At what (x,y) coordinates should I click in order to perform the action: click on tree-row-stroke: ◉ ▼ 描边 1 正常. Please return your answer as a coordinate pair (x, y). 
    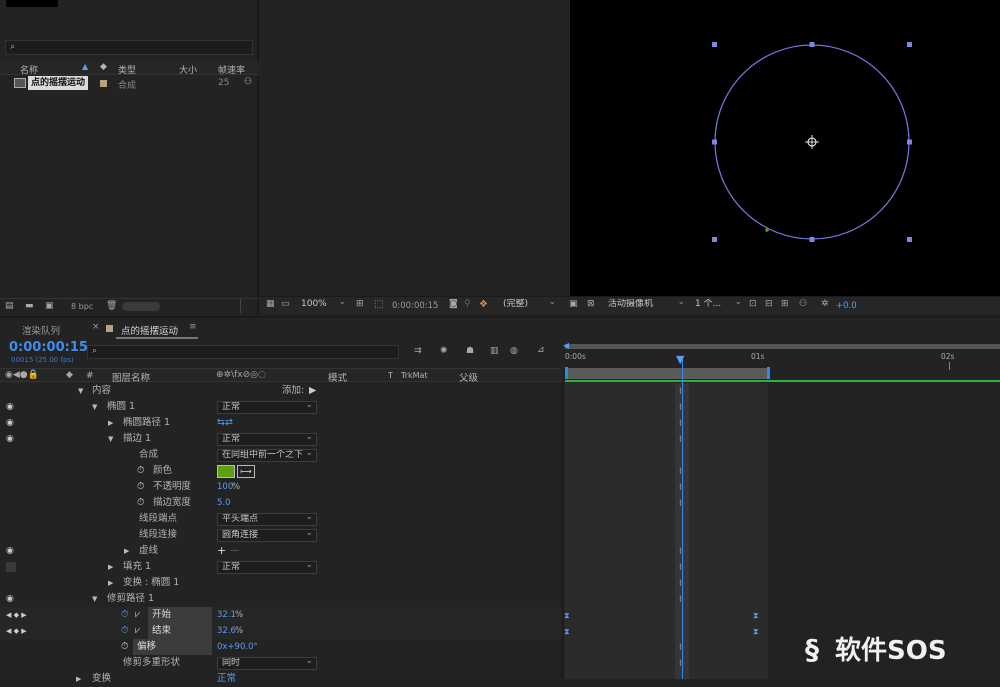
    Looking at the image, I should click on (281, 439).